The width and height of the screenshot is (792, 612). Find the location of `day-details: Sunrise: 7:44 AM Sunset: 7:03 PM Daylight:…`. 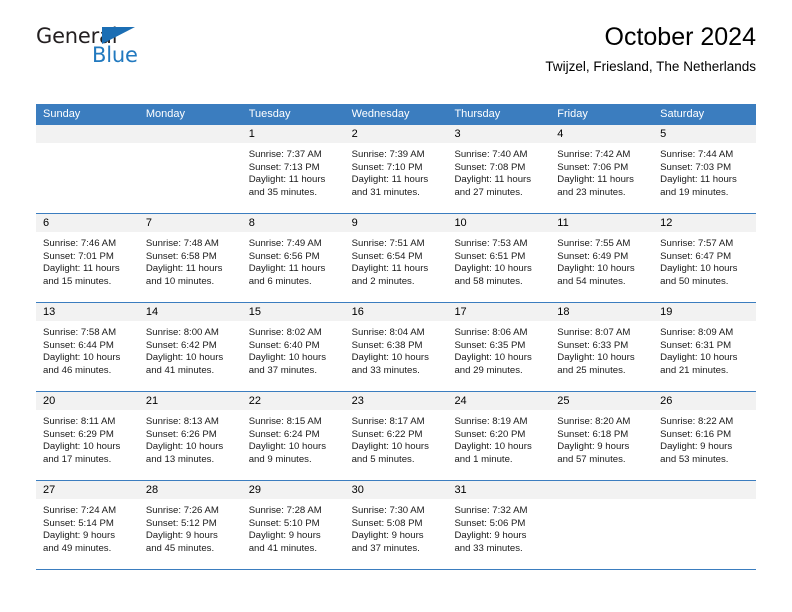

day-details: Sunrise: 7:44 AM Sunset: 7:03 PM Daylight:… is located at coordinates (704, 171).